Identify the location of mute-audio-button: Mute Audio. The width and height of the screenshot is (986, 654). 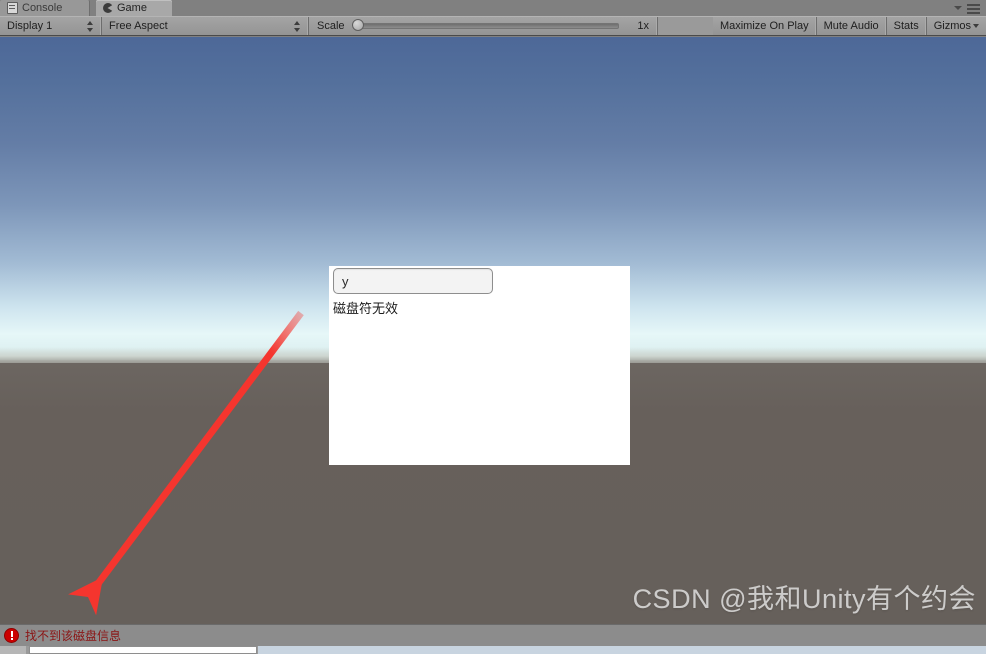
(851, 26).